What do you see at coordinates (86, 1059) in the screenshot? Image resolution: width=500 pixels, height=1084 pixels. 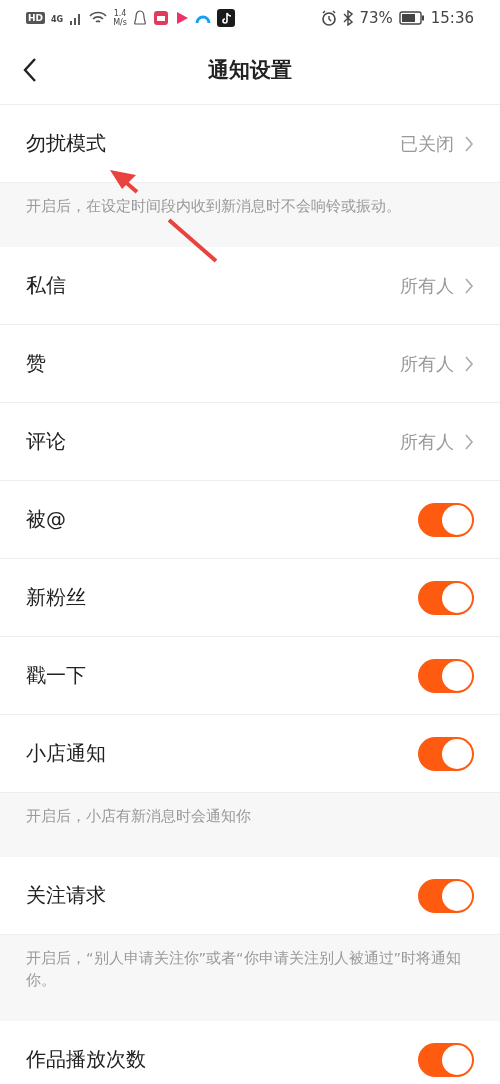 I see `setting-label: 作品播放次数` at bounding box center [86, 1059].